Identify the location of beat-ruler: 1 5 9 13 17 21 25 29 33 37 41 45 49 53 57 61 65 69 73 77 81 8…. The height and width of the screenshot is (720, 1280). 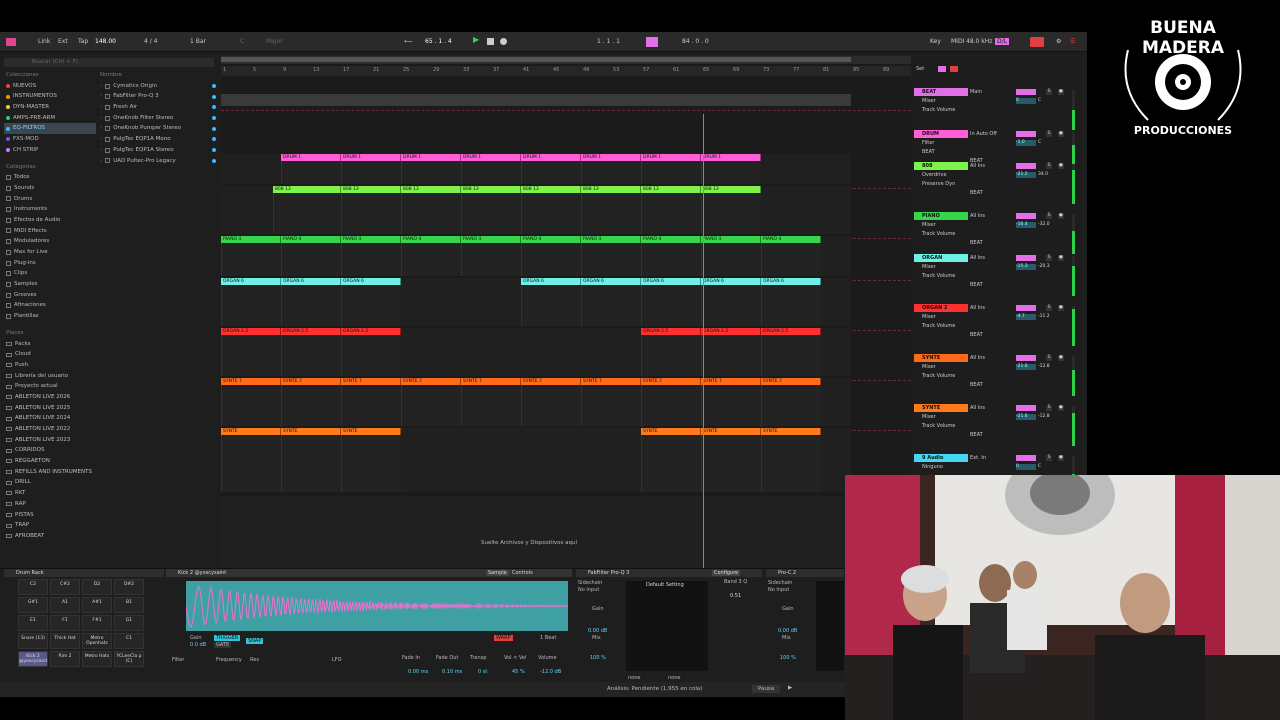
(566, 71).